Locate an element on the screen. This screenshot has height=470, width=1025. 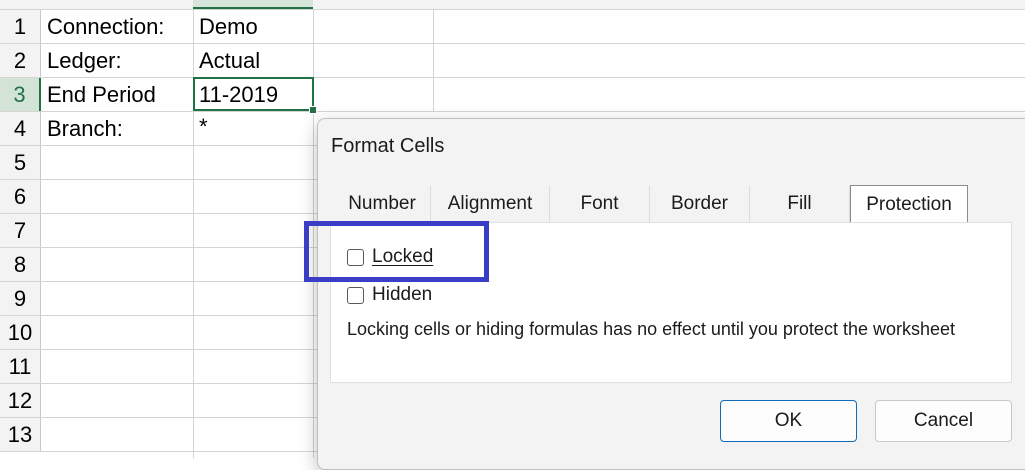
row-number: 10 is located at coordinates (20, 332).